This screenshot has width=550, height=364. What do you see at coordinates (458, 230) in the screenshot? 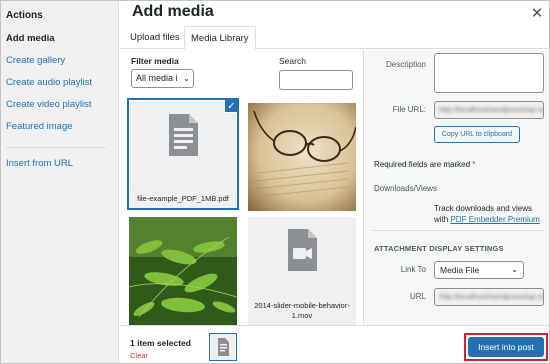
I see `sidebar-separator` at bounding box center [458, 230].